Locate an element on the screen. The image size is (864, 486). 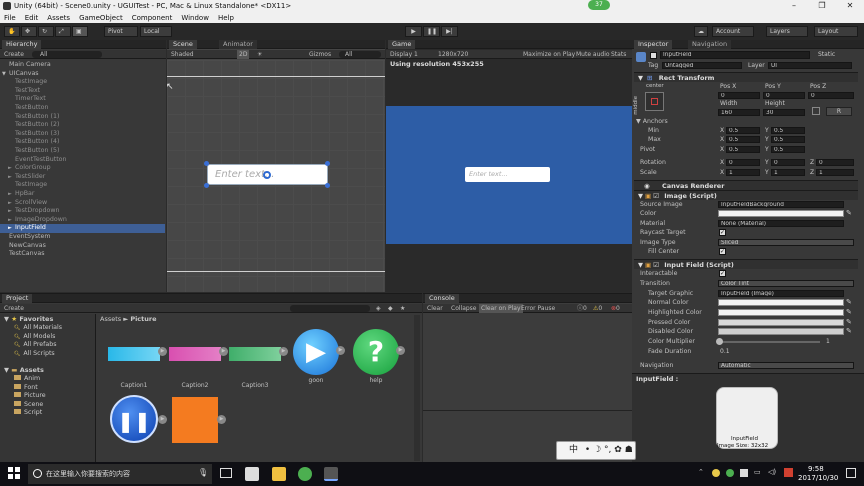
console-clear-button: Clear is located at coordinates (435, 308).